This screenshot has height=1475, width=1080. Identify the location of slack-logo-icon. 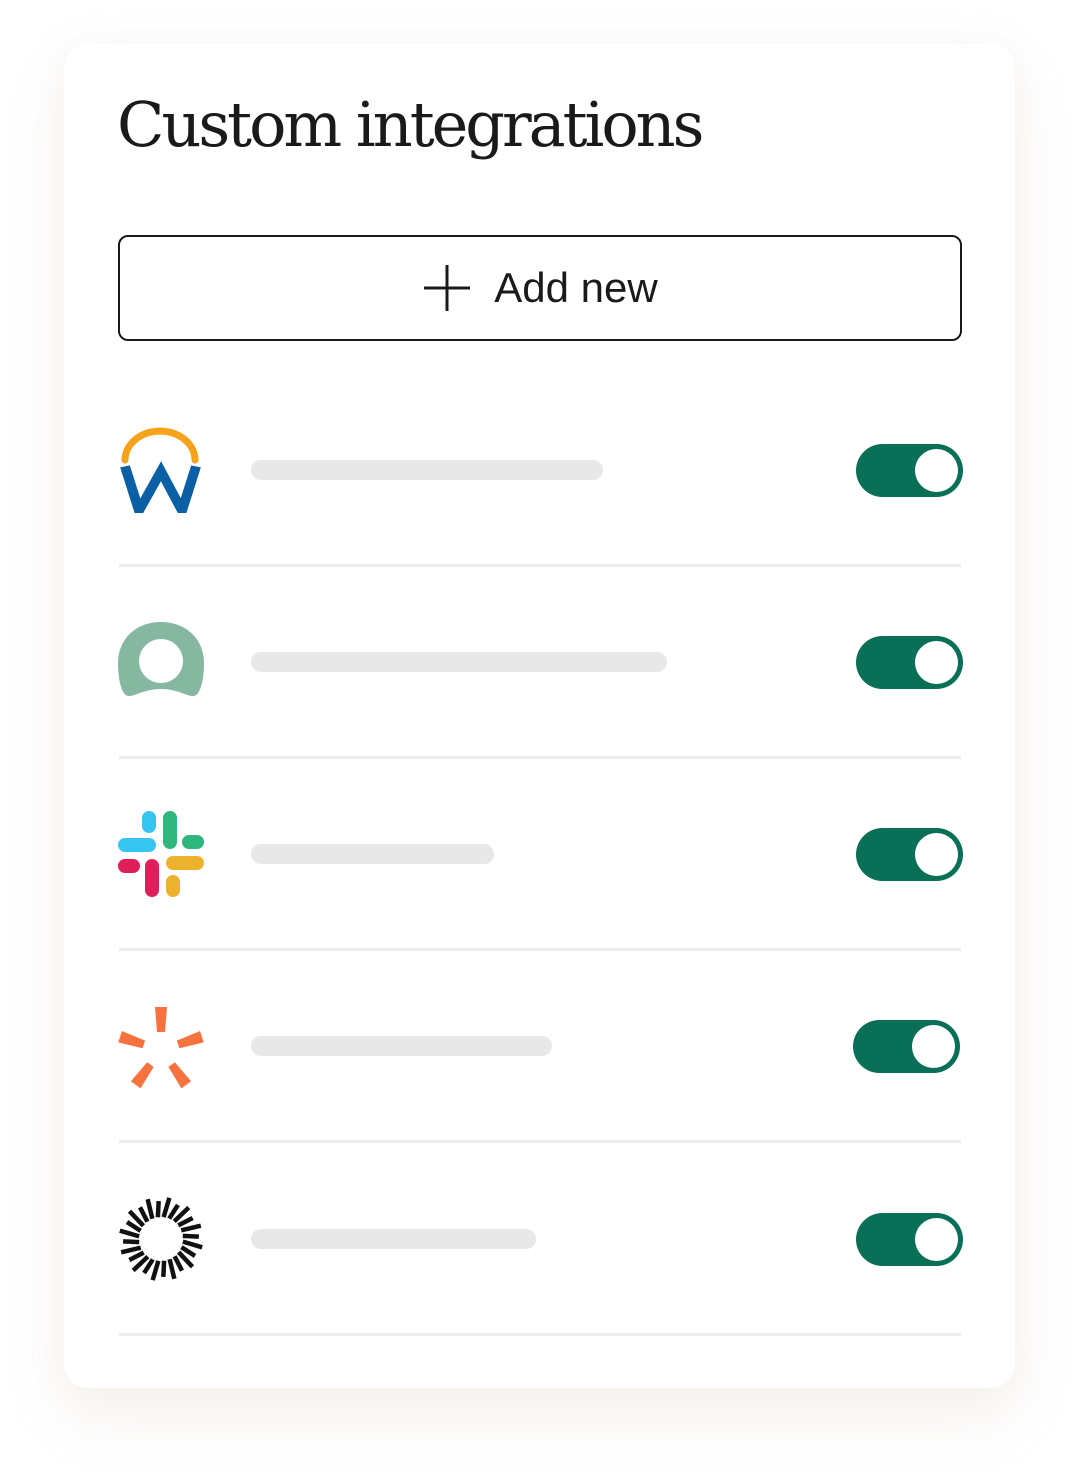
(161, 854).